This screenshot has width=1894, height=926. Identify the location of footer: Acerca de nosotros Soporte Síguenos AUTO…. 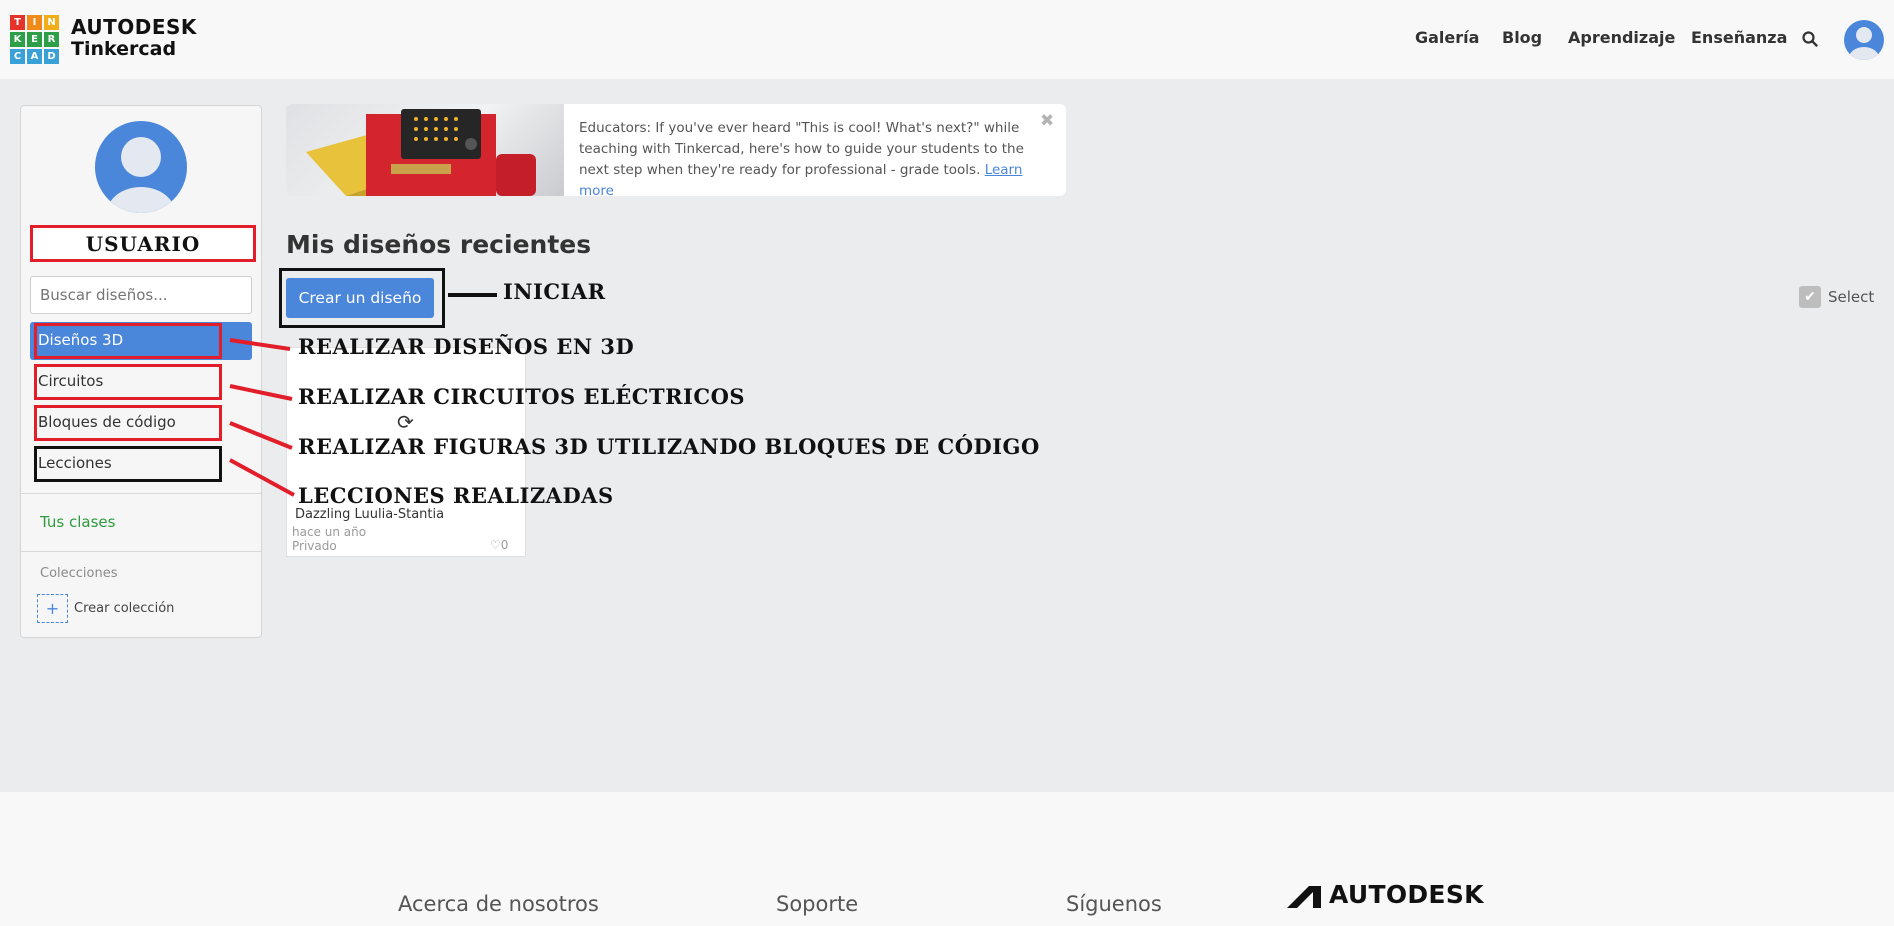
(947, 859).